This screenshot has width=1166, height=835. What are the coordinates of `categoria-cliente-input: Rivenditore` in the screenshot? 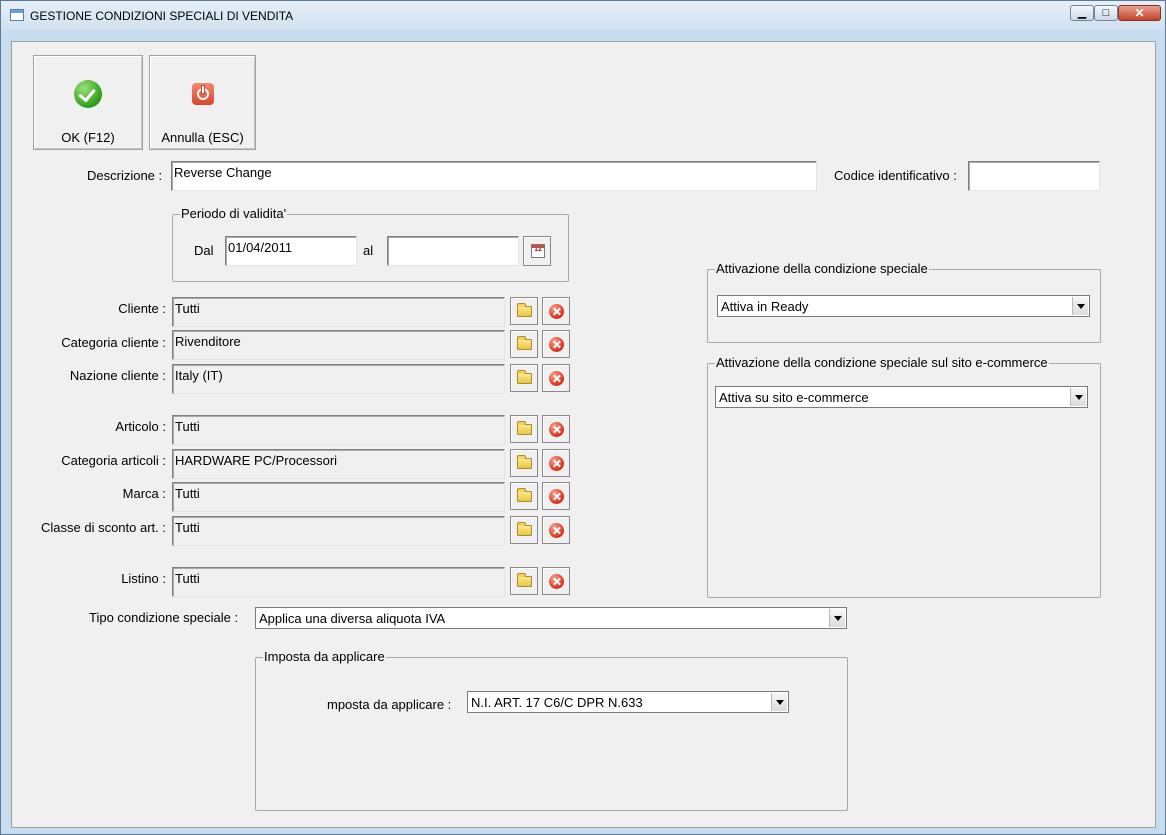 It's located at (338, 345).